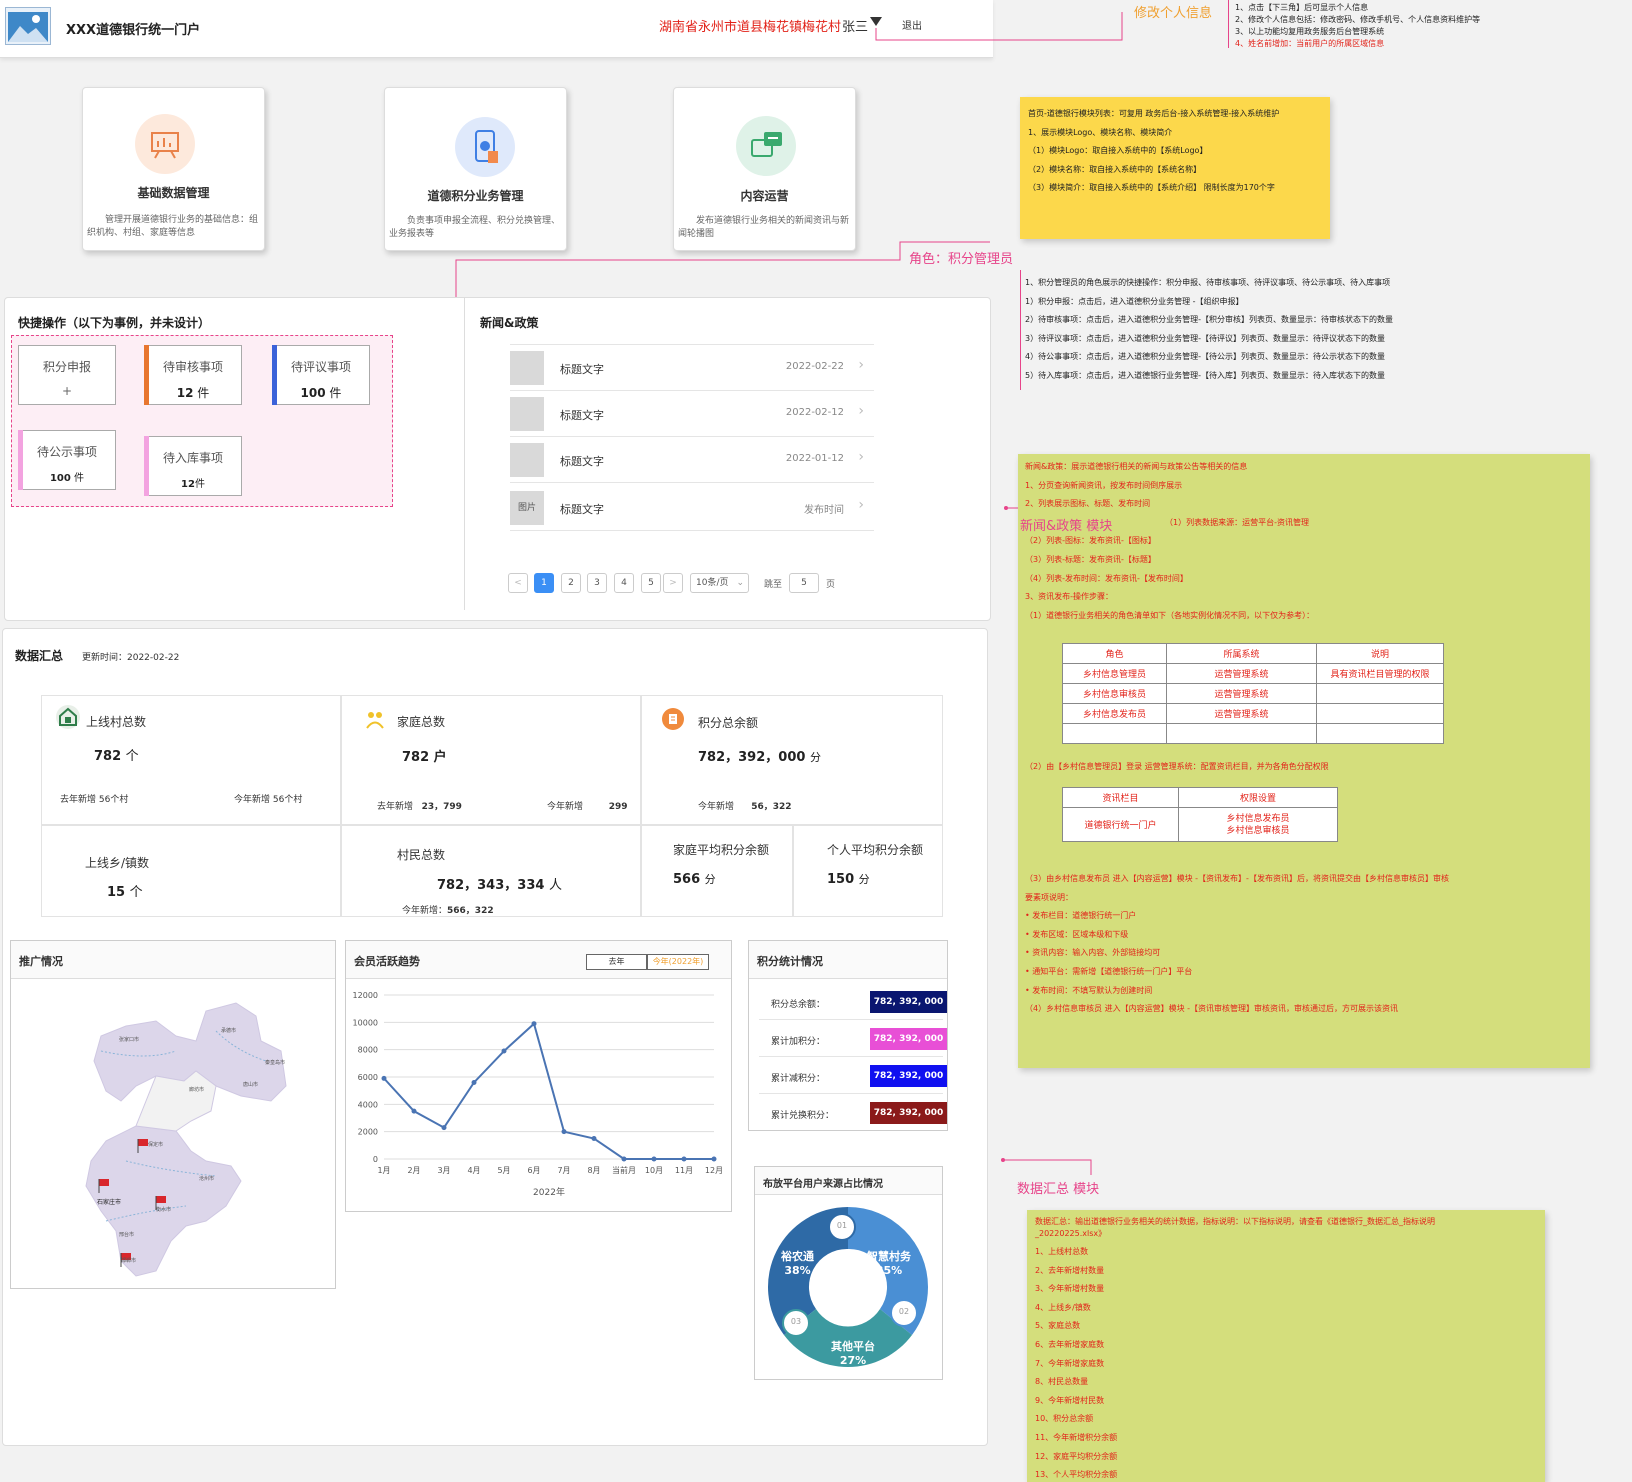 The height and width of the screenshot is (1482, 1632). What do you see at coordinates (68, 717) in the screenshot?
I see `house-icon` at bounding box center [68, 717].